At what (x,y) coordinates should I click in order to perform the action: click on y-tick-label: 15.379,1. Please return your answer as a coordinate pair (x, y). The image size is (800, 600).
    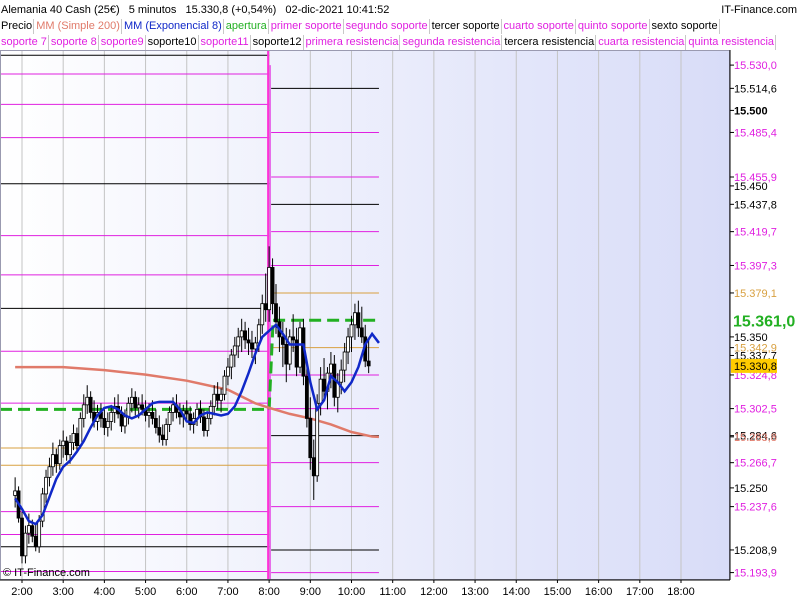
    Looking at the image, I should click on (755, 294).